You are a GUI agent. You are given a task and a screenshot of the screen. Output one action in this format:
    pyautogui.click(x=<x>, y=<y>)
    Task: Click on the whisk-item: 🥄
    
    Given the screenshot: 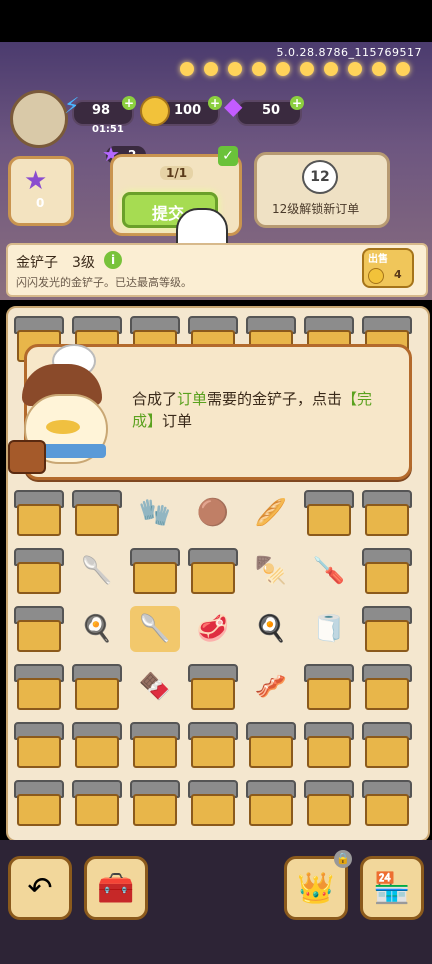 What is the action you would take?
    pyautogui.click(x=97, y=571)
    